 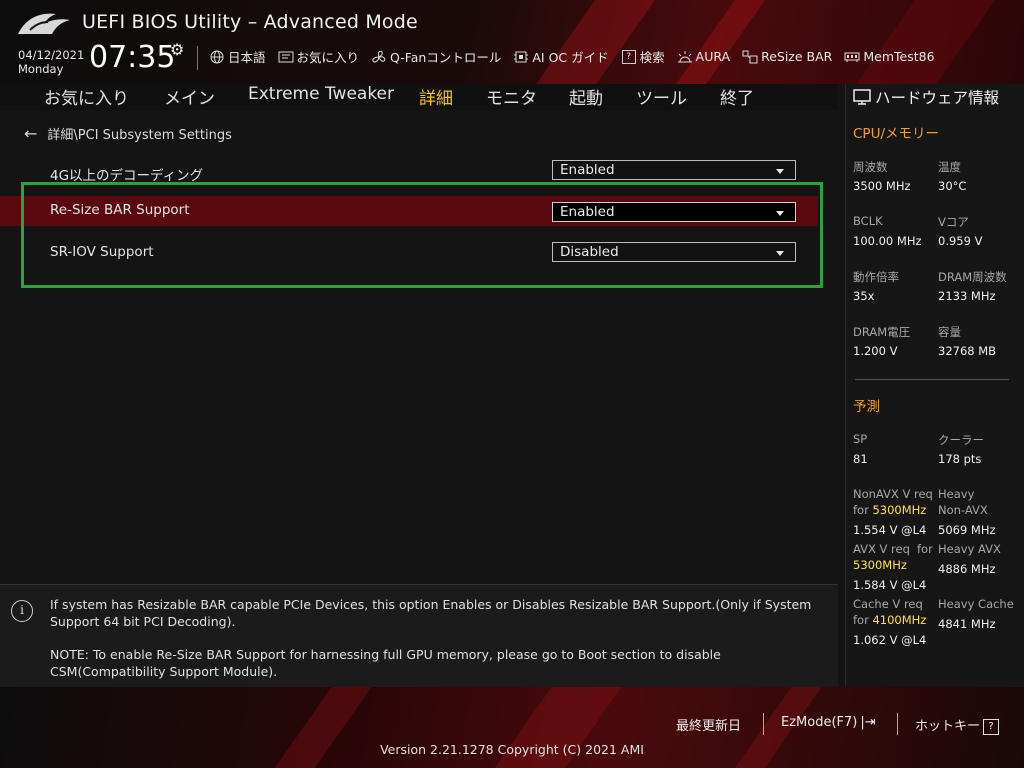 What do you see at coordinates (967, 351) in the screenshot?
I see `capacity-value: 32768 MB` at bounding box center [967, 351].